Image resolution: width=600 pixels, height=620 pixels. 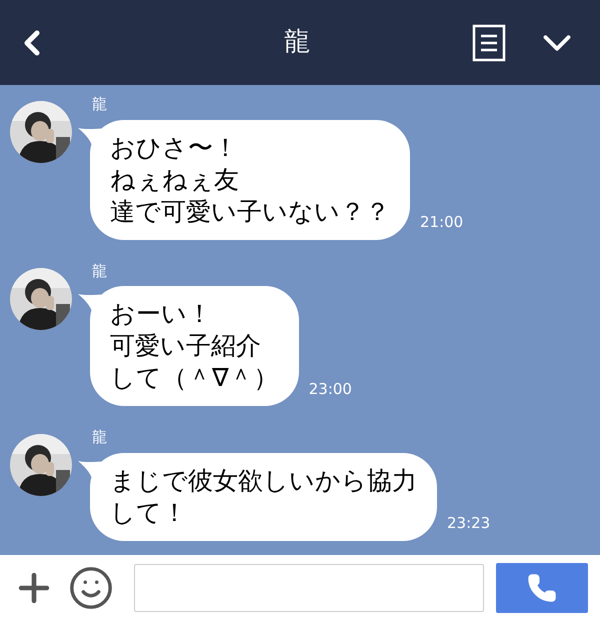 What do you see at coordinates (161, 314) in the screenshot?
I see `message-line: おーい！` at bounding box center [161, 314].